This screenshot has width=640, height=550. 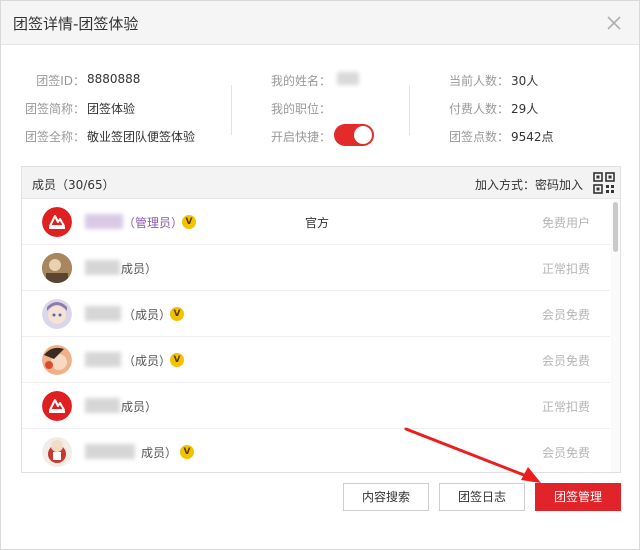 I want to click on members-header: 成员（30/65） 加入方式：密码加入, so click(x=321, y=183).